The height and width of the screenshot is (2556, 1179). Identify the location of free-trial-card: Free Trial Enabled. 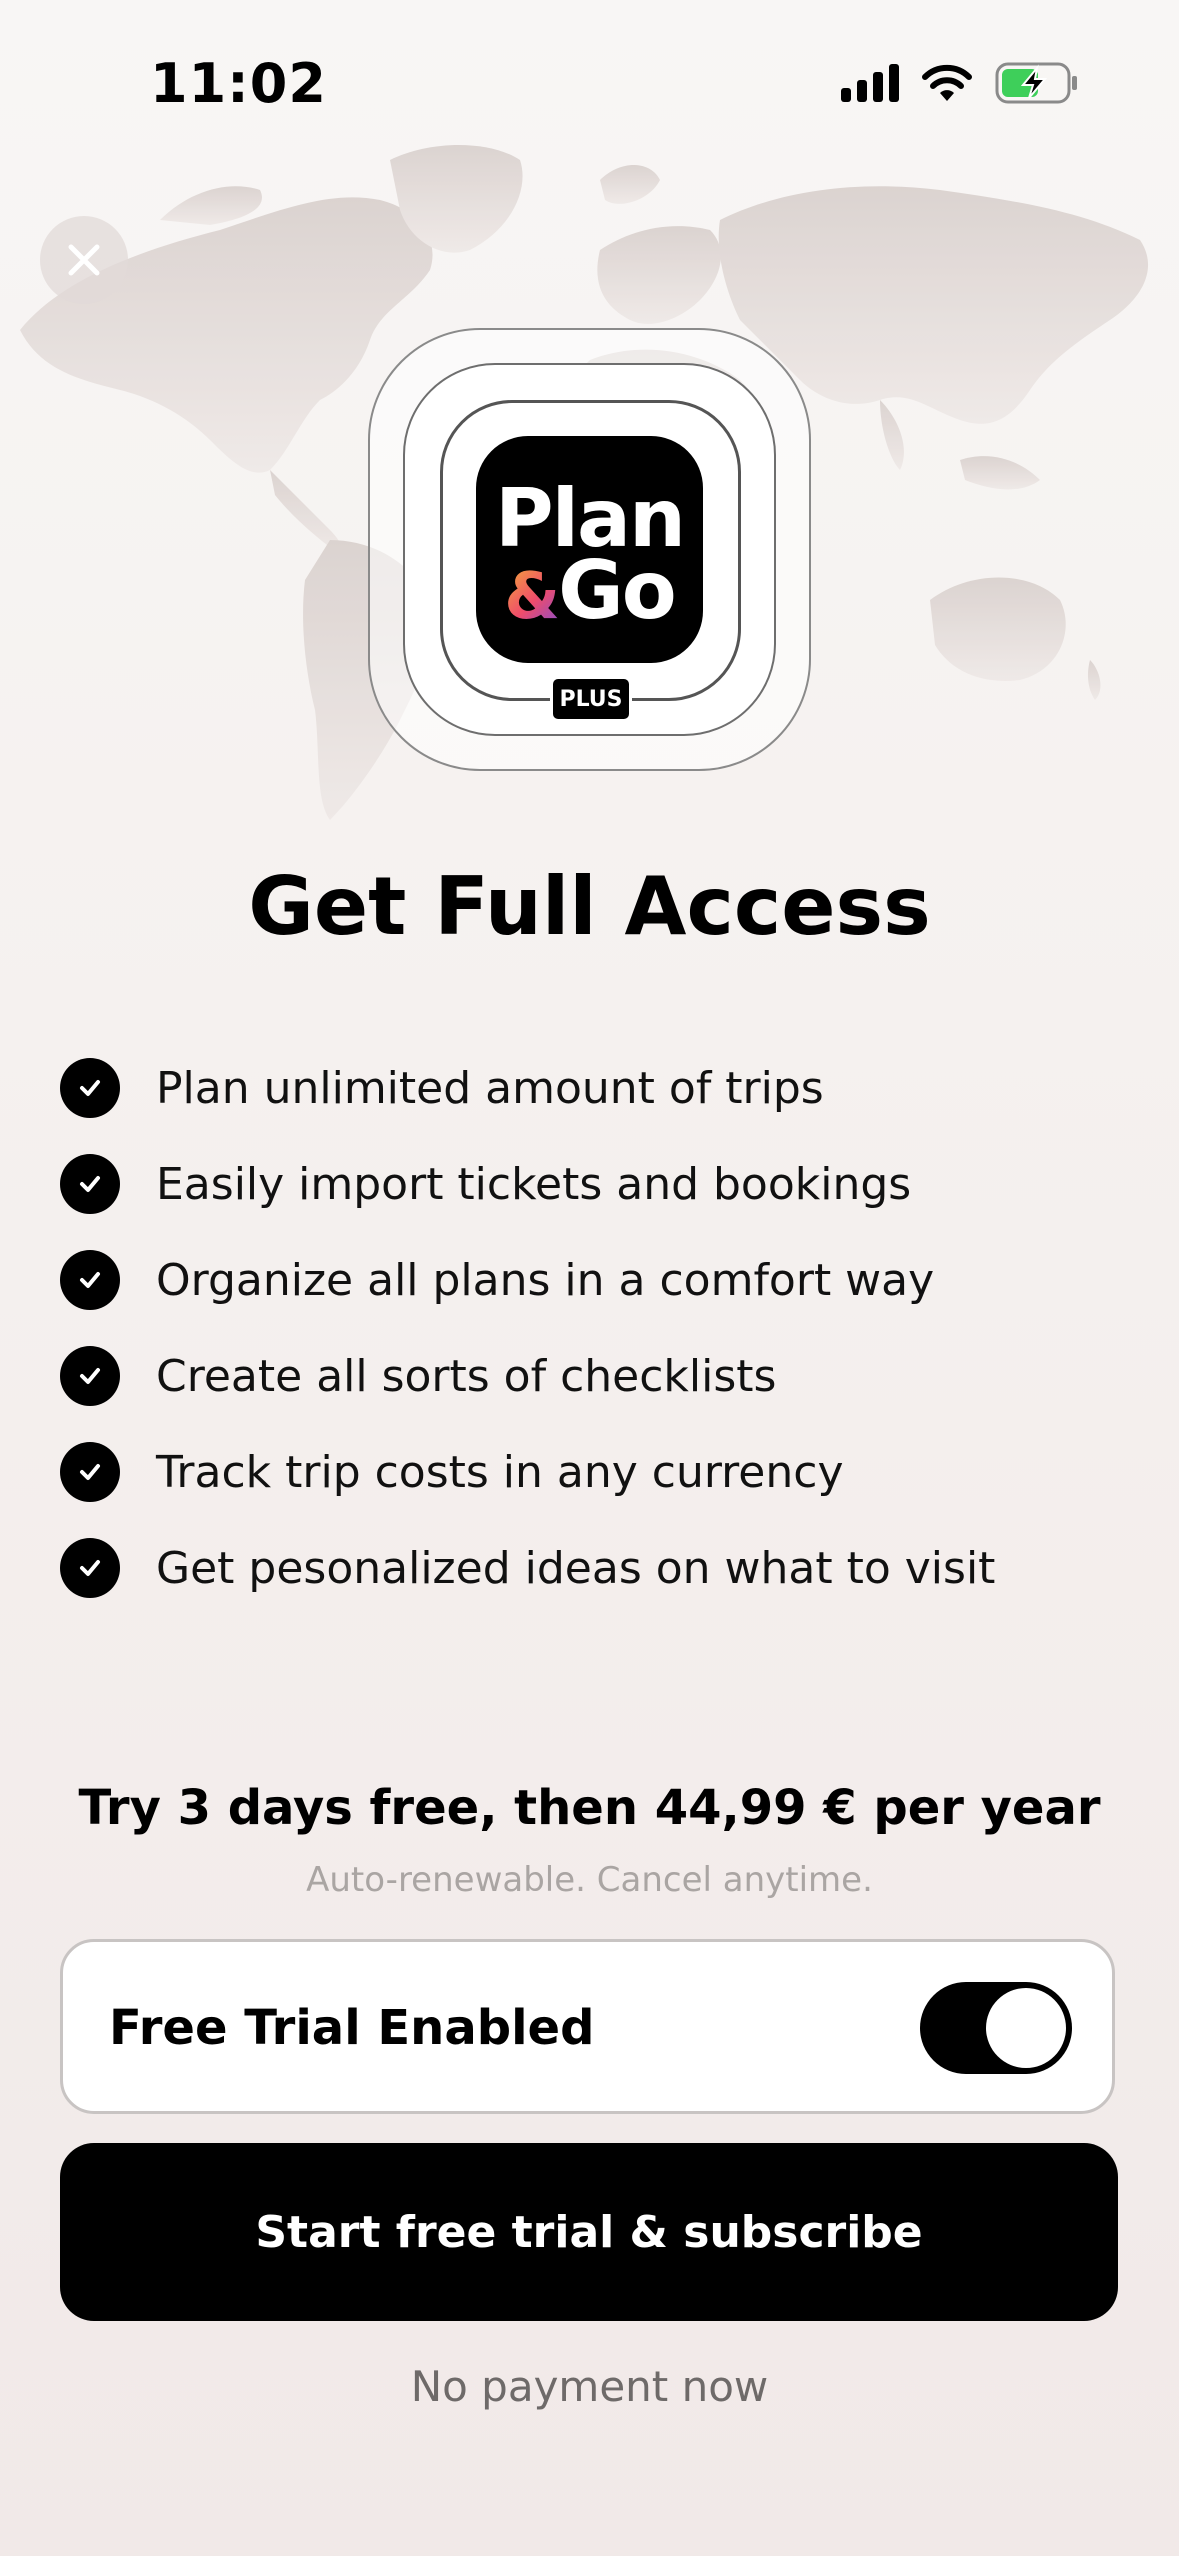
(587, 2026).